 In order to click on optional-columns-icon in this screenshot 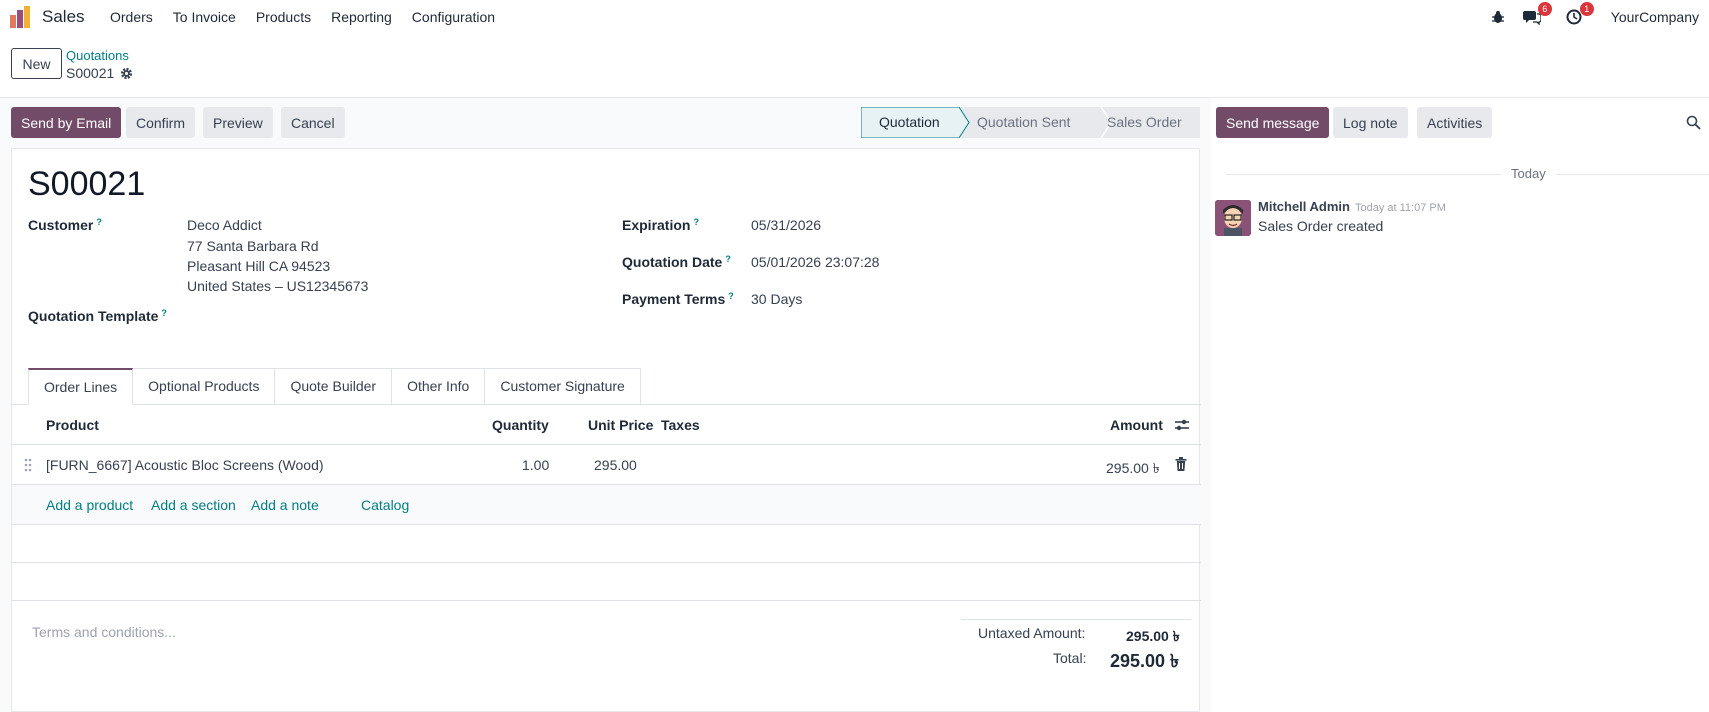, I will do `click(1182, 425)`.